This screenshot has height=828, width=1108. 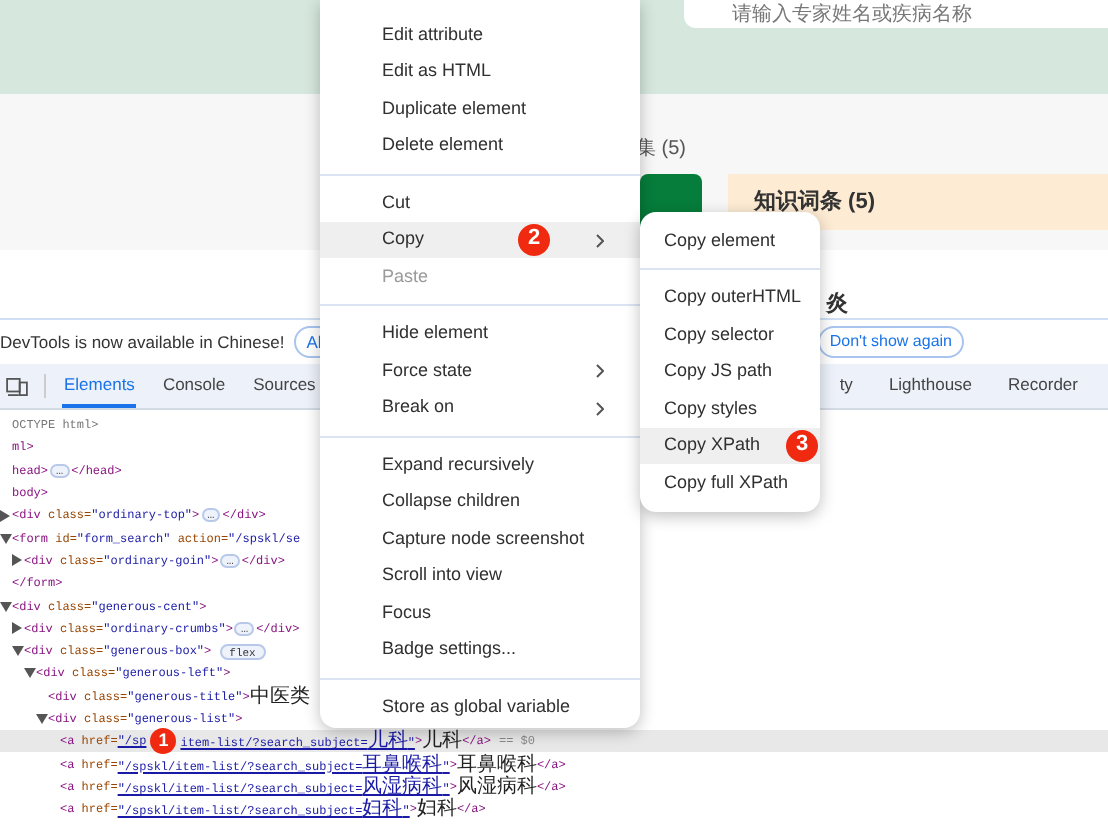 What do you see at coordinates (730, 334) in the screenshot?
I see `menu-item: Copy selector` at bounding box center [730, 334].